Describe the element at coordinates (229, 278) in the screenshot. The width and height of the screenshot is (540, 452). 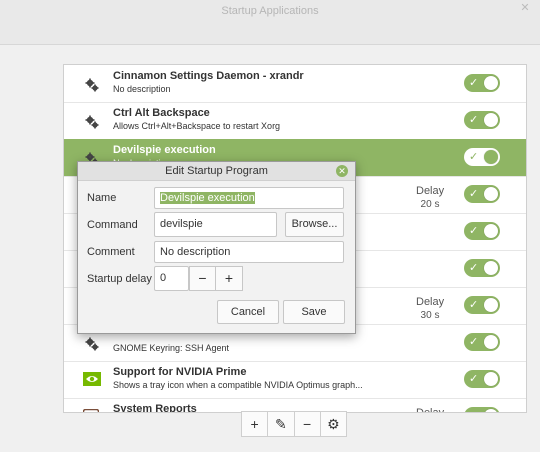
I see `delay-increase-button: +` at that location.